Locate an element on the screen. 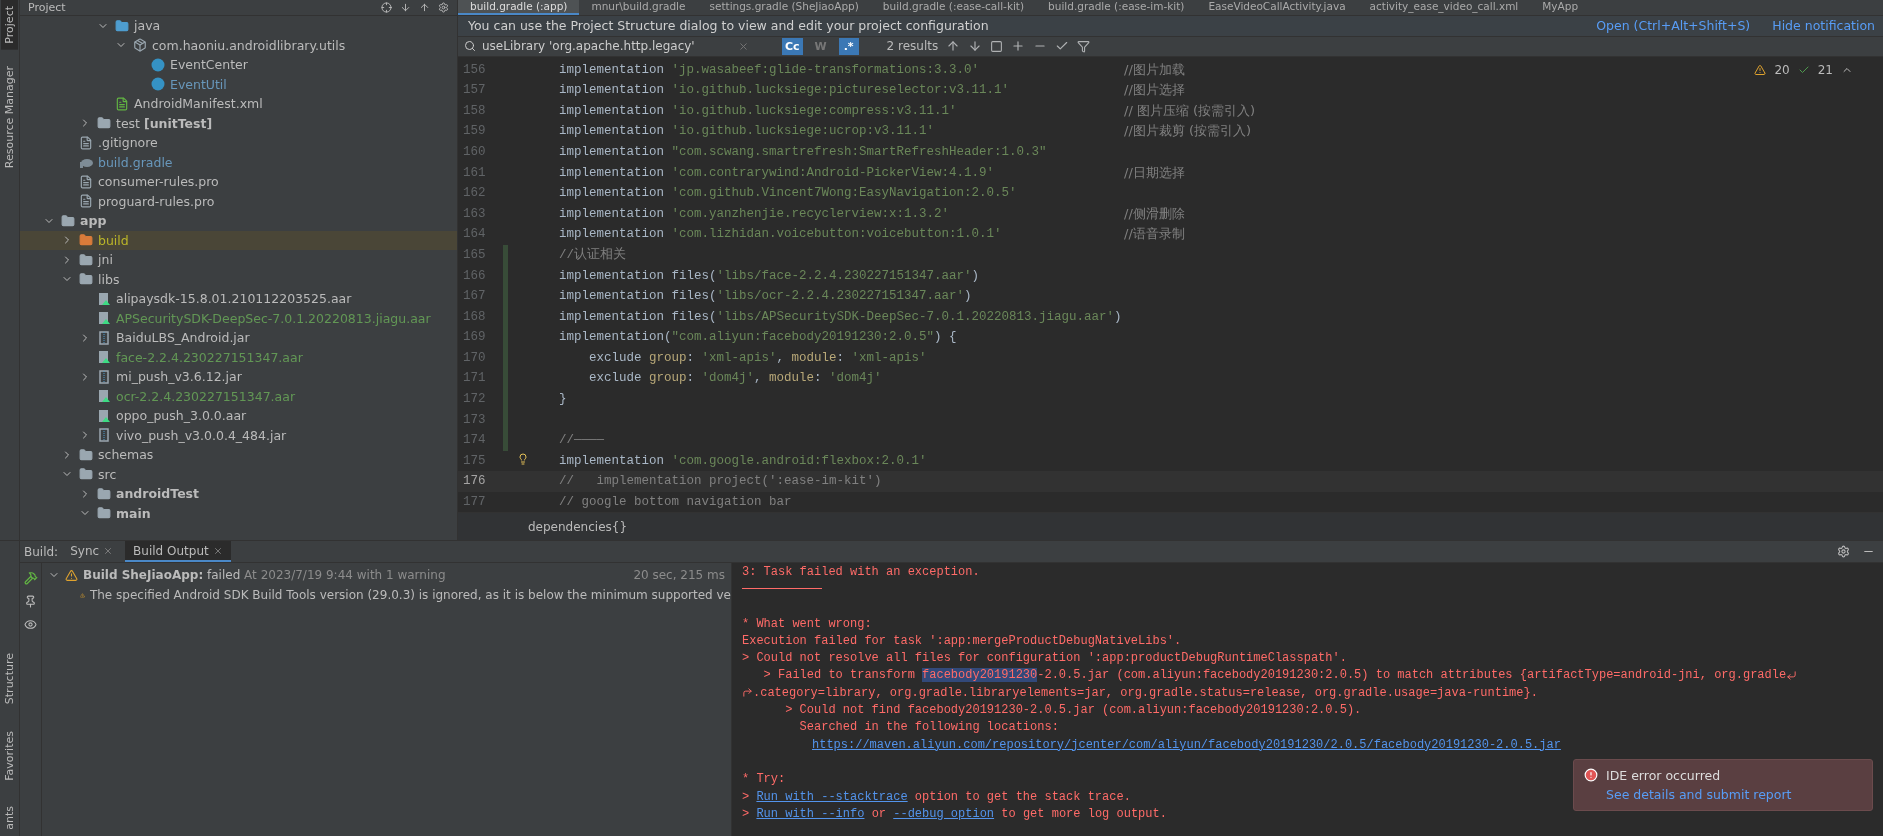 The image size is (1883, 836). tree-item: face-2.2.4.230227151347.aar is located at coordinates (238, 357).